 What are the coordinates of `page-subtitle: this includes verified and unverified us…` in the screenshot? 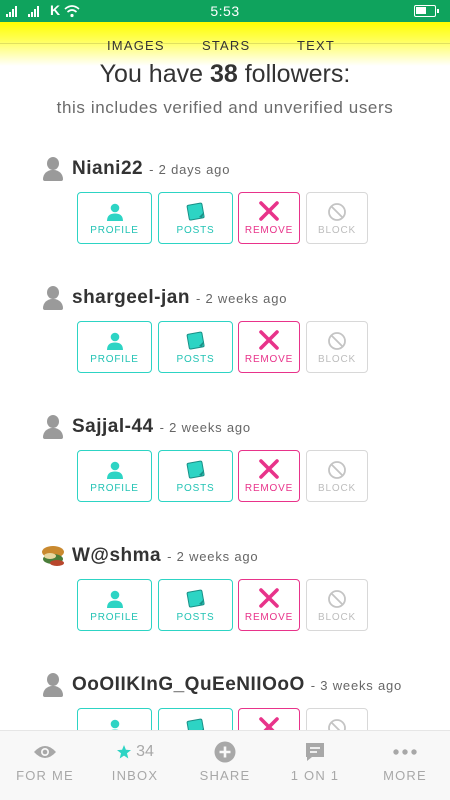 It's located at (225, 107).